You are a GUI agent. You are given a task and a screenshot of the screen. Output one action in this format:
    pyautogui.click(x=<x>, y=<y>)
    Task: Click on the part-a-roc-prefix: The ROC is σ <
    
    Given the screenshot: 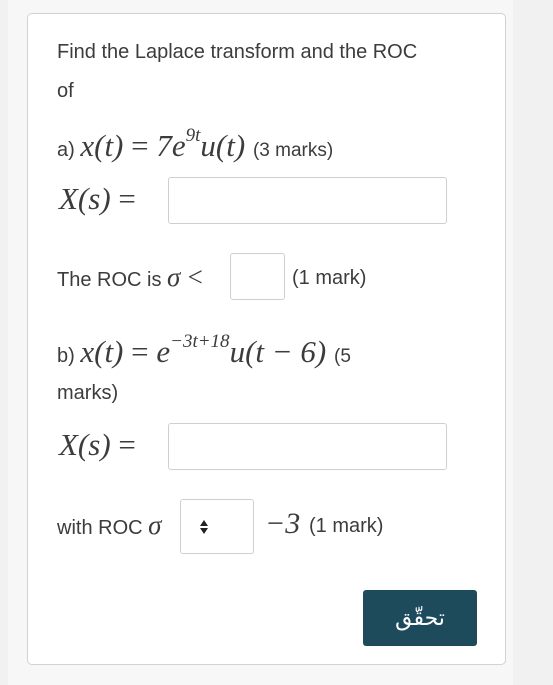 What is the action you would take?
    pyautogui.click(x=131, y=277)
    